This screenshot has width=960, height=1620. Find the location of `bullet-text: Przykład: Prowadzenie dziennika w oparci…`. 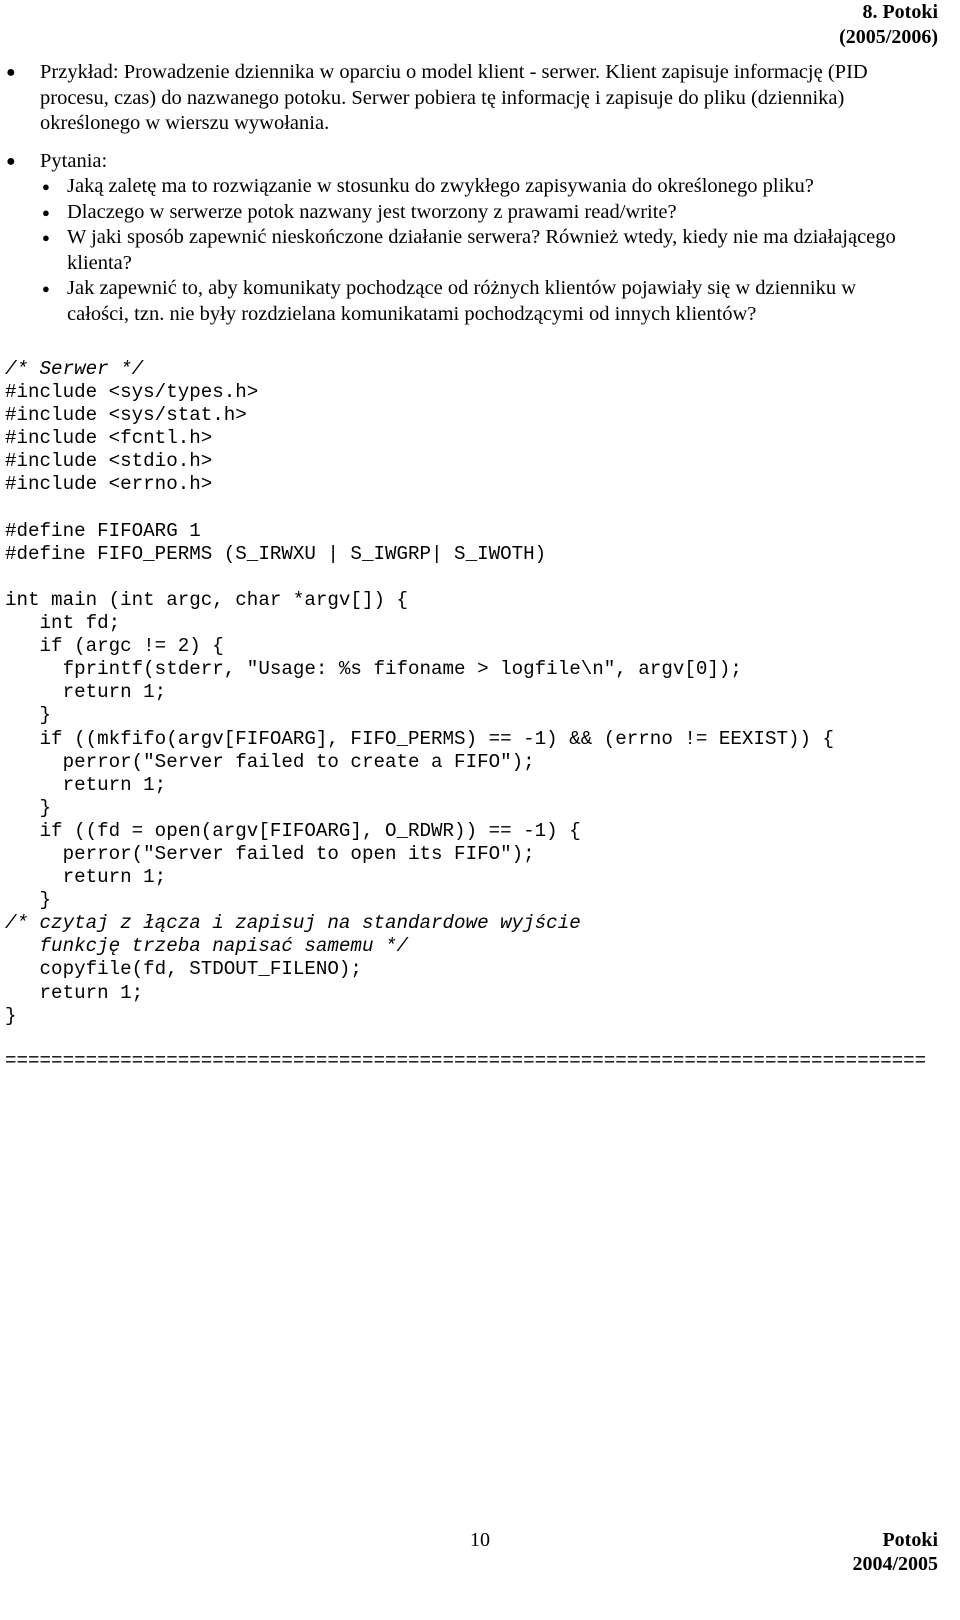

bullet-text: Przykład: Prowadzenie dziennika w oparci… is located at coordinates (454, 97).